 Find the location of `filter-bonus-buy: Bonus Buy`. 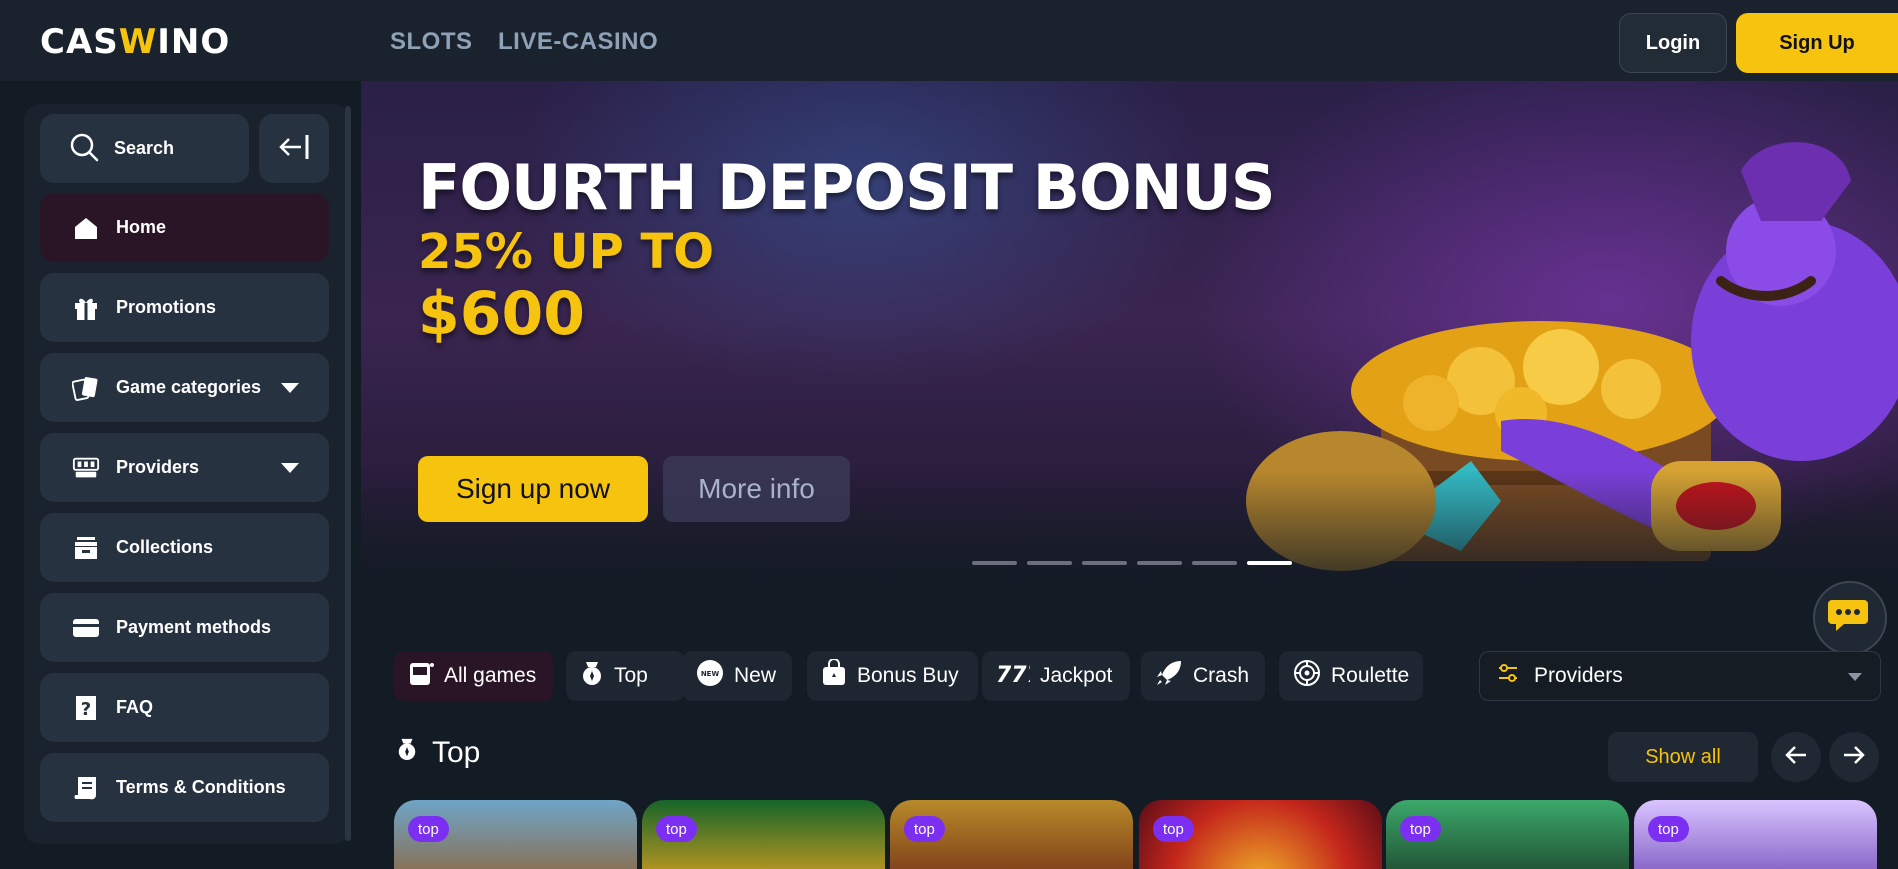

filter-bonus-buy: Bonus Buy is located at coordinates (892, 676).